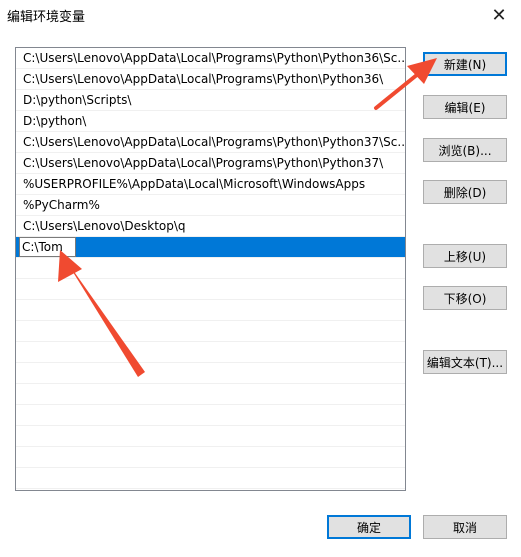 The height and width of the screenshot is (557, 521). I want to click on cancel-button: 取消, so click(465, 527).